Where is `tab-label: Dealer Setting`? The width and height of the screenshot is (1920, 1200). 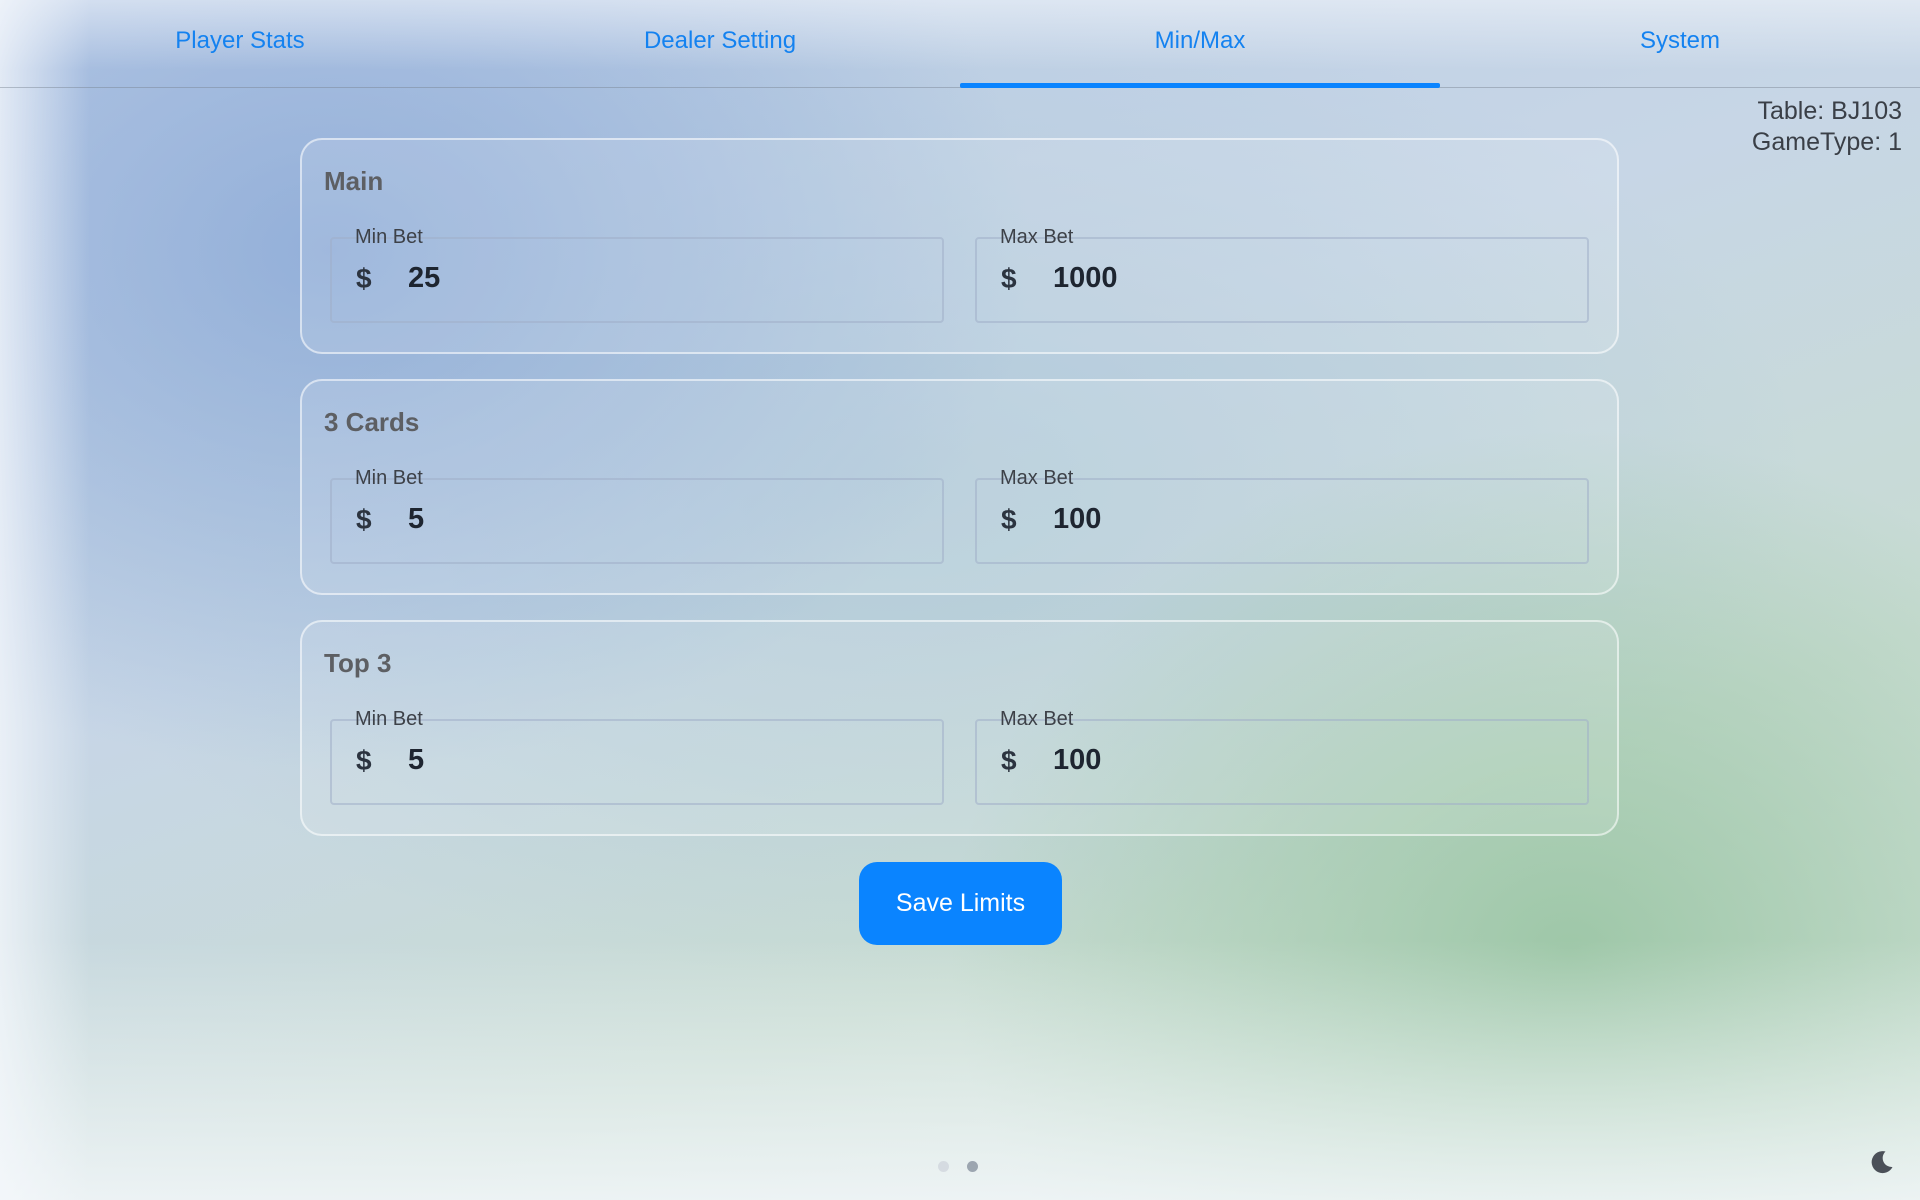 tab-label: Dealer Setting is located at coordinates (720, 40).